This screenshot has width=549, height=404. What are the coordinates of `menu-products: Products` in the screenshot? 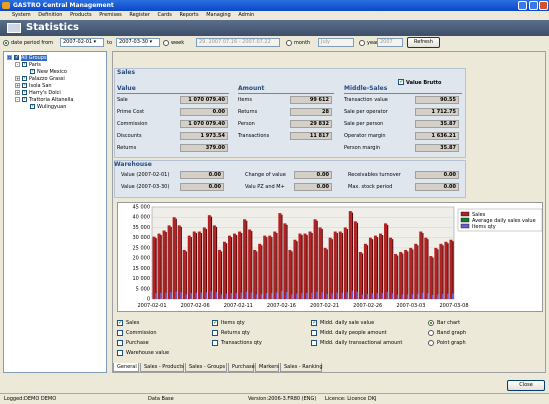 It's located at (81, 15).